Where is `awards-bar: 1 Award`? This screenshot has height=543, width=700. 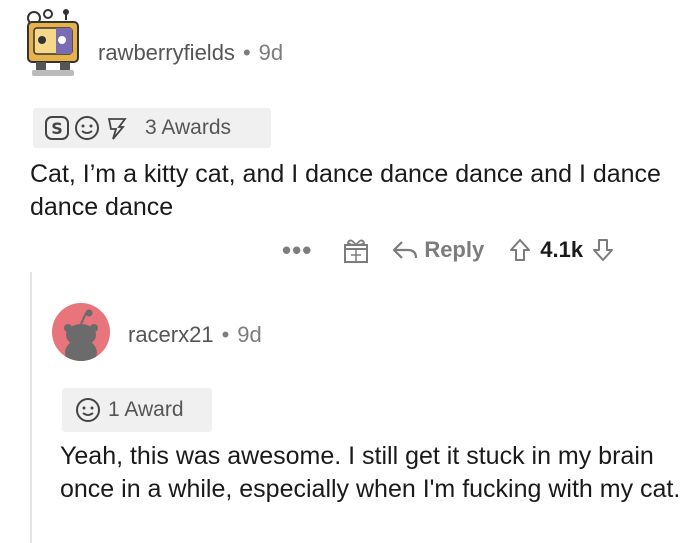 awards-bar: 1 Award is located at coordinates (137, 410).